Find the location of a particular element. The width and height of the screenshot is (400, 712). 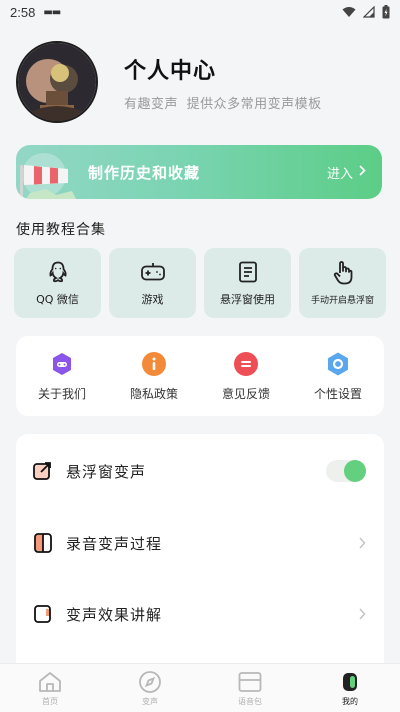

qq-icon is located at coordinates (58, 272).